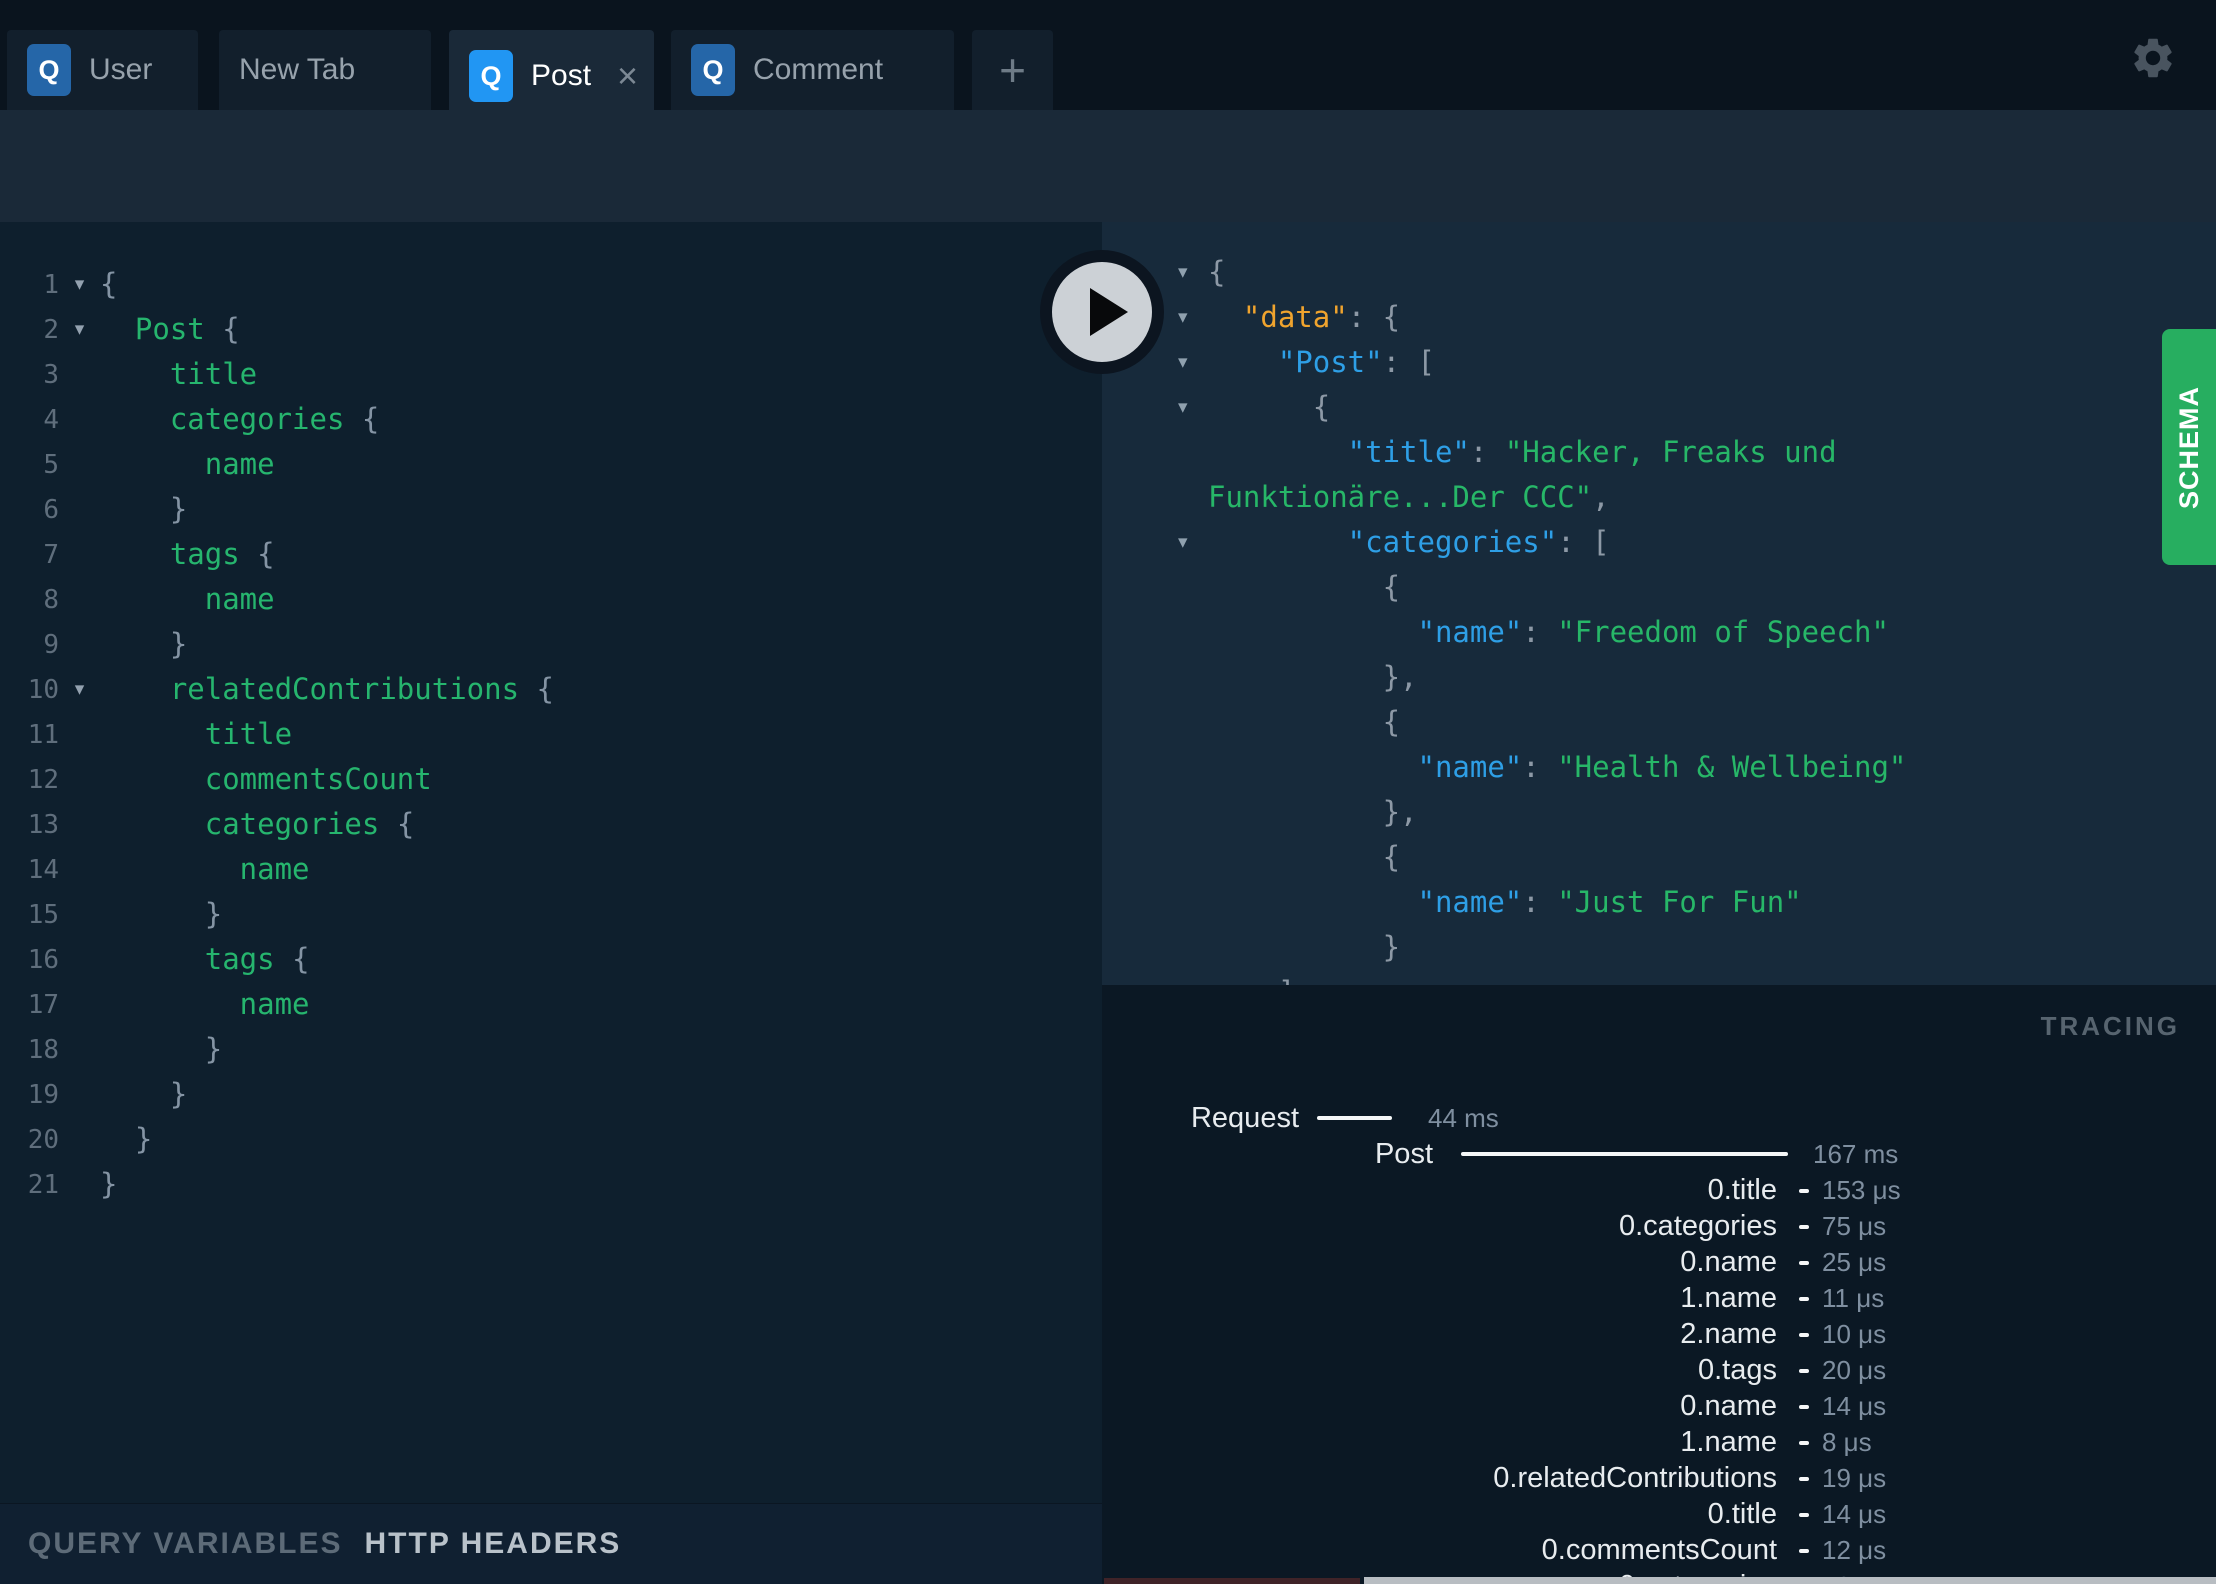 The width and height of the screenshot is (2216, 1584). What do you see at coordinates (1012, 70) in the screenshot?
I see `new-tab-button: +` at bounding box center [1012, 70].